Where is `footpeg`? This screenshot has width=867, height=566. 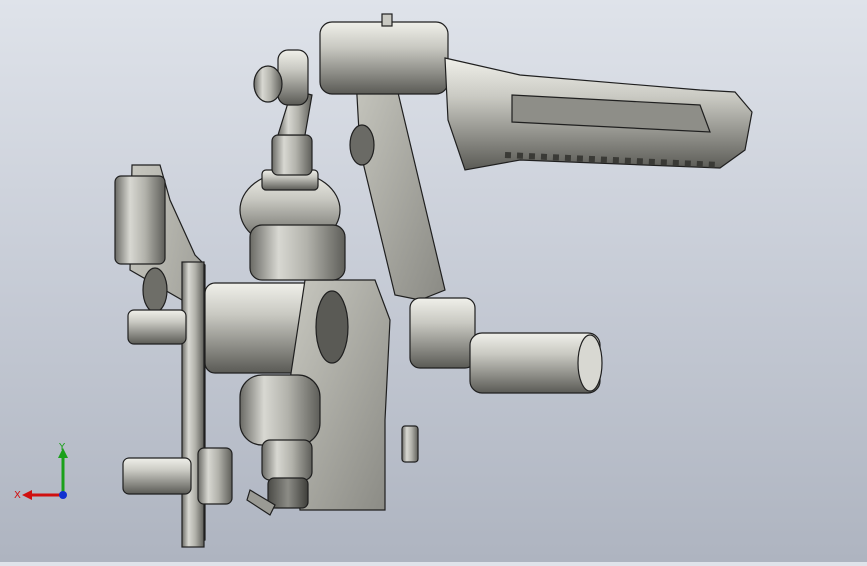
footpeg is located at coordinates (598, 114).